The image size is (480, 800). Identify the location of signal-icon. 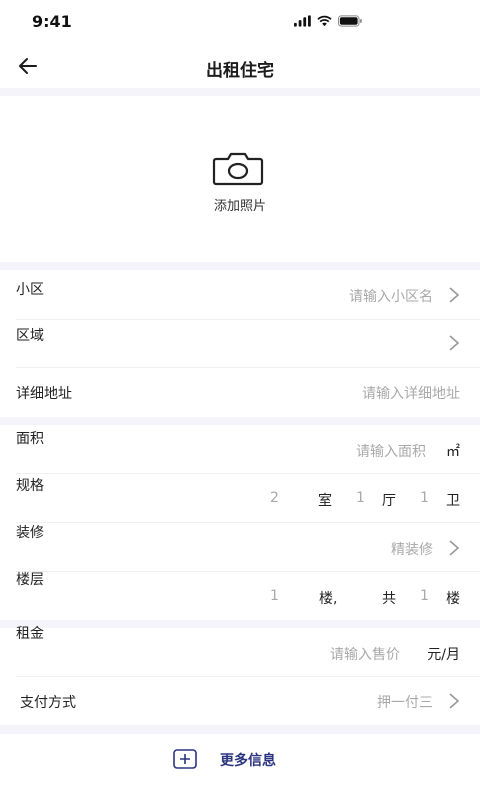
(302, 21).